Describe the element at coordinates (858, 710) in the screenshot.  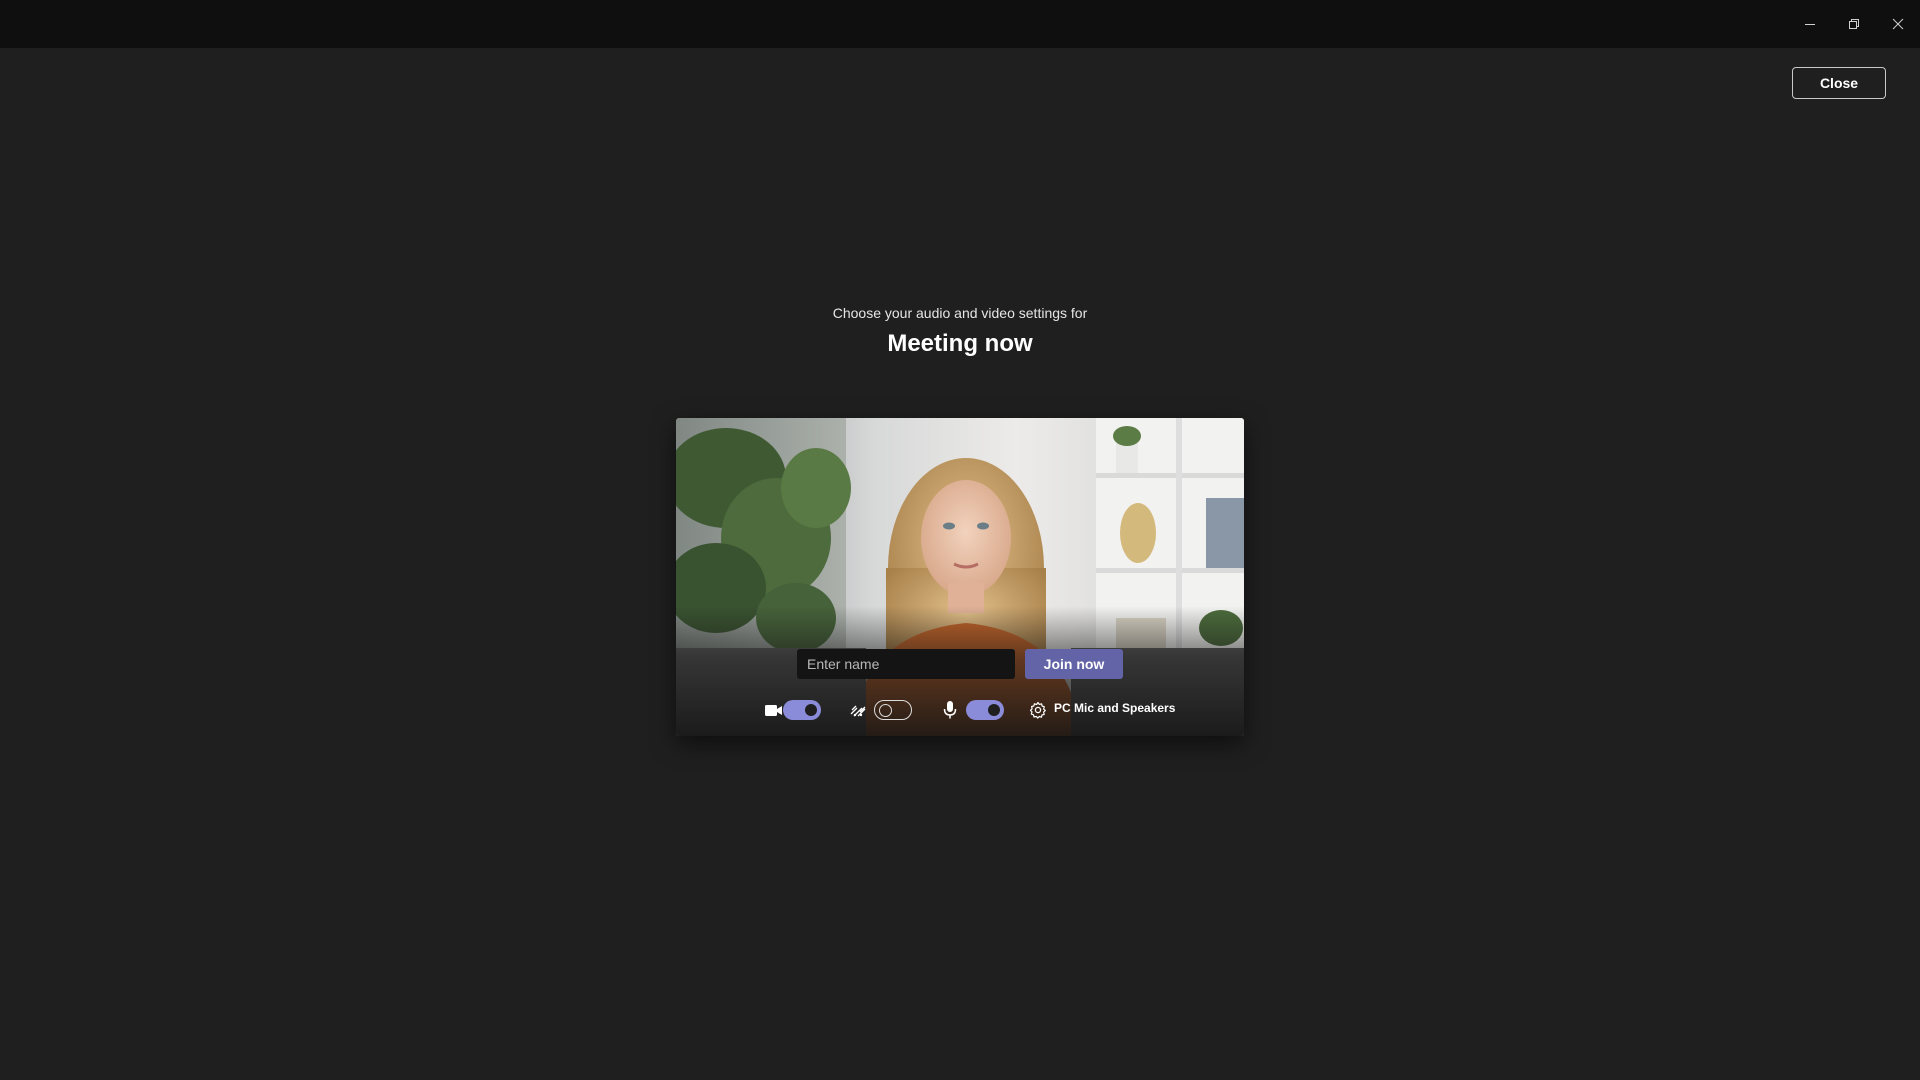
I see `background-blur-icon` at that location.